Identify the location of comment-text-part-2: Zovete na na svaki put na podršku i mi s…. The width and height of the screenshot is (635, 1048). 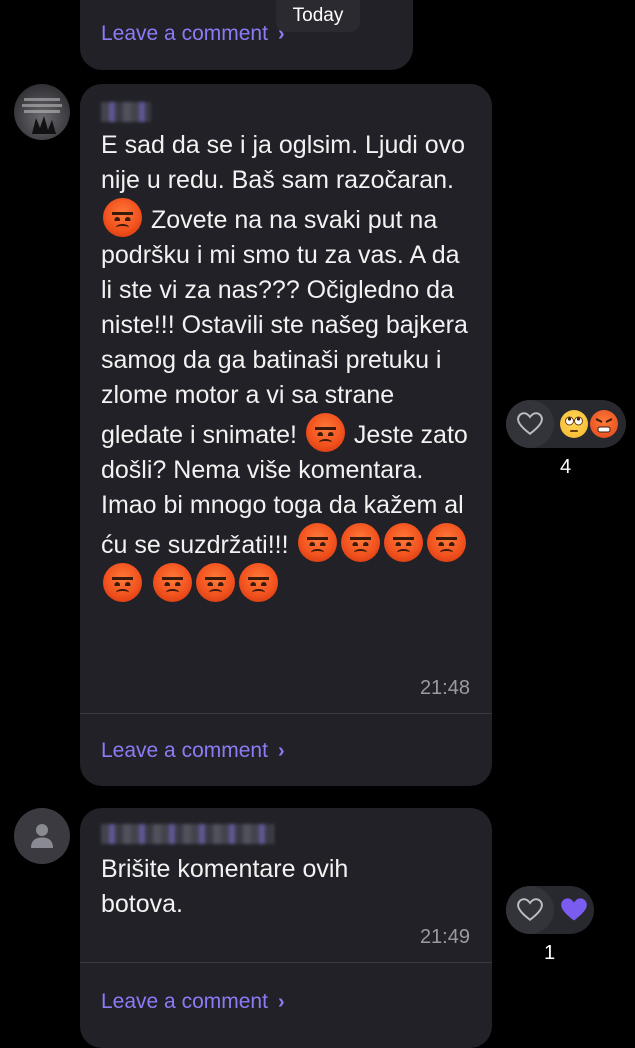
(284, 327).